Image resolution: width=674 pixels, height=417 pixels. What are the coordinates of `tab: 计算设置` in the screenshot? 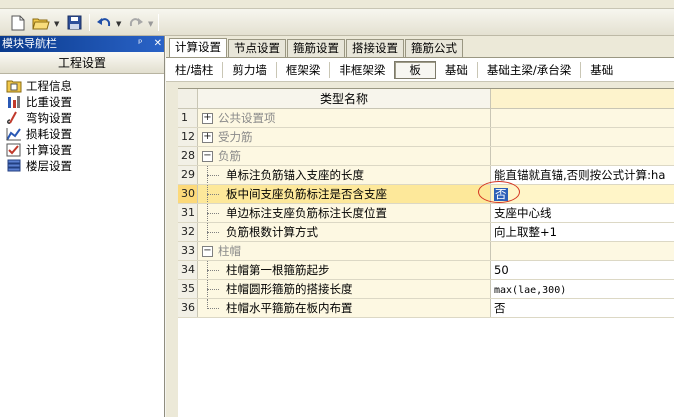 It's located at (198, 47).